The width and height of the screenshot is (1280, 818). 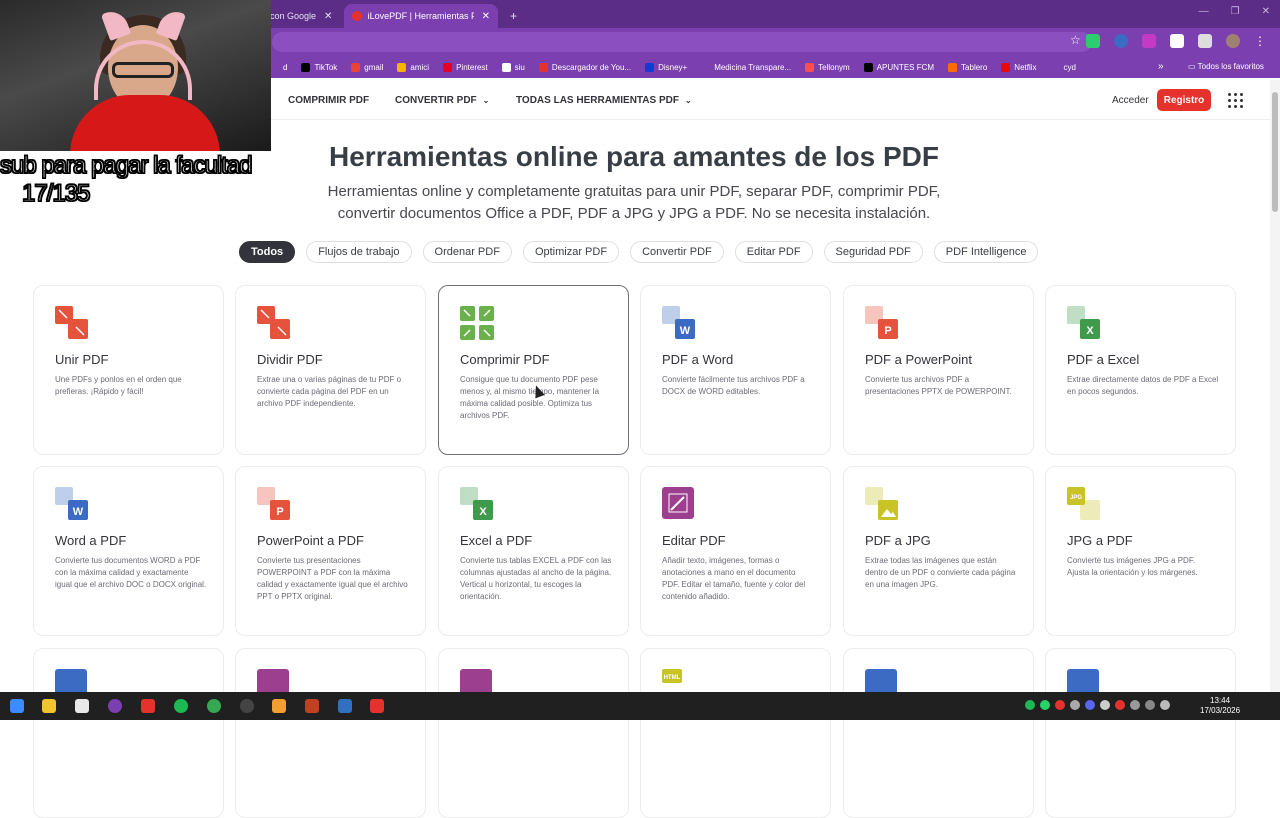 I want to click on extension-shield-icon, so click(x=1093, y=41).